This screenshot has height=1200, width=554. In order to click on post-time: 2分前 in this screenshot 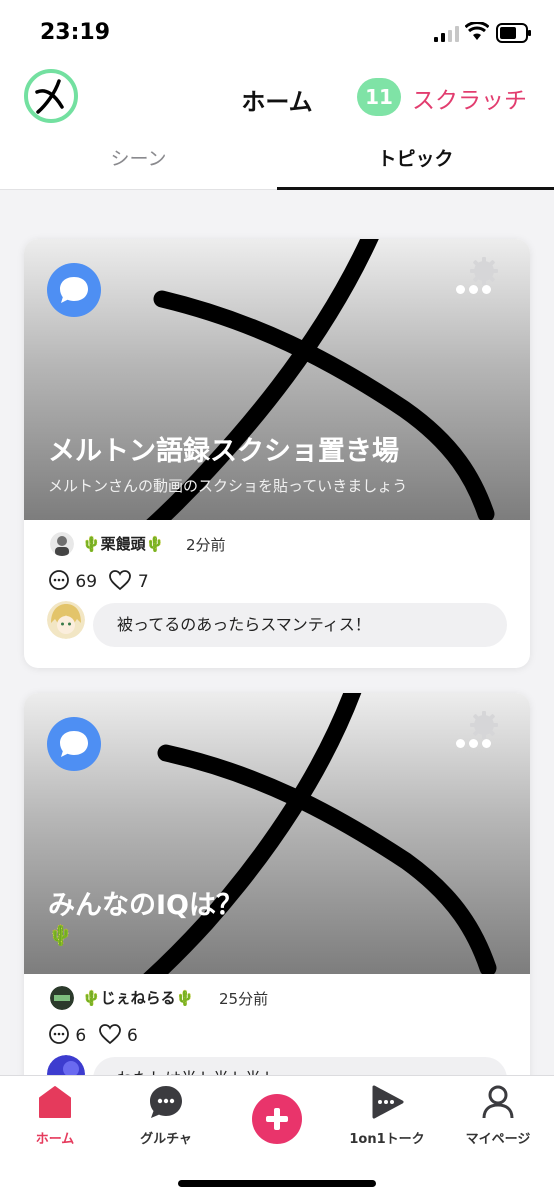, I will do `click(206, 545)`.